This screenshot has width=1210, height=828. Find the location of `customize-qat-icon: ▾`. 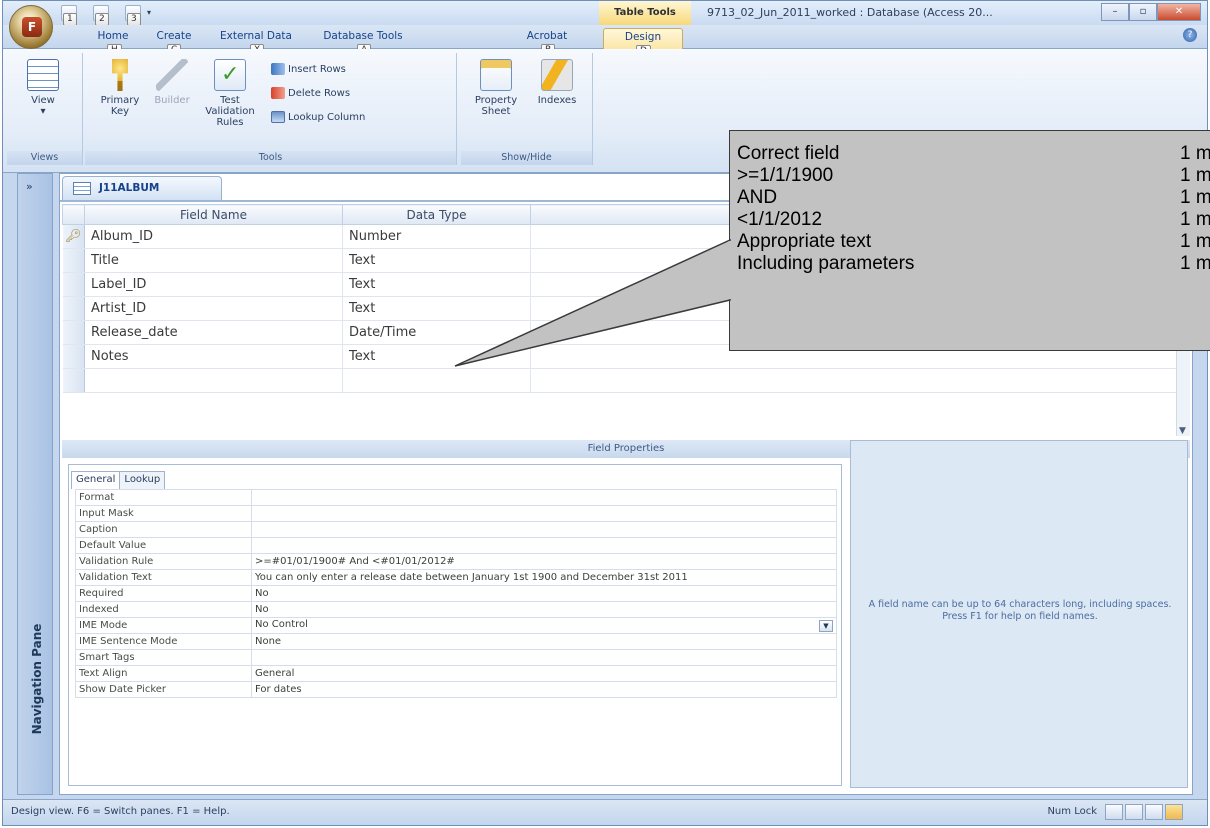

customize-qat-icon: ▾ is located at coordinates (152, 13).